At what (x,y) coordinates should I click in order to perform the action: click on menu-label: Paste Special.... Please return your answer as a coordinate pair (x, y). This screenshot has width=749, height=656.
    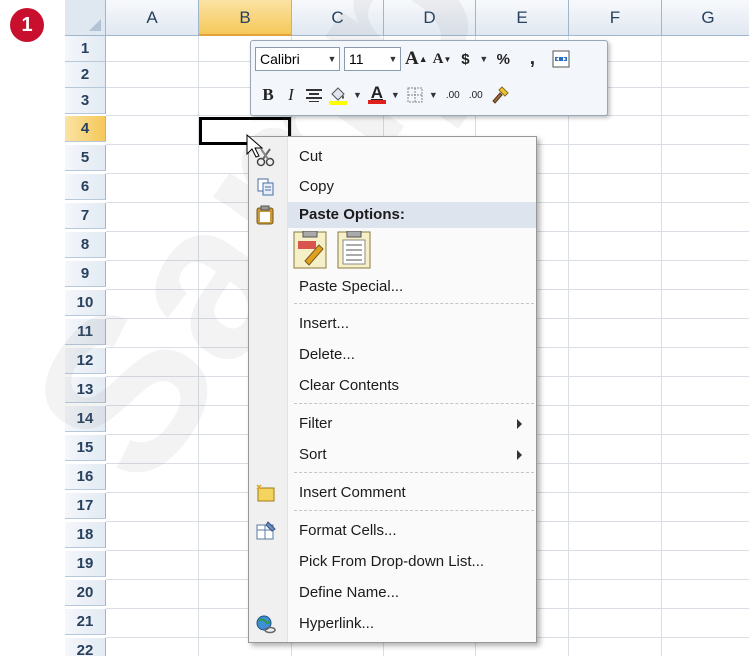
    Looking at the image, I should click on (351, 286).